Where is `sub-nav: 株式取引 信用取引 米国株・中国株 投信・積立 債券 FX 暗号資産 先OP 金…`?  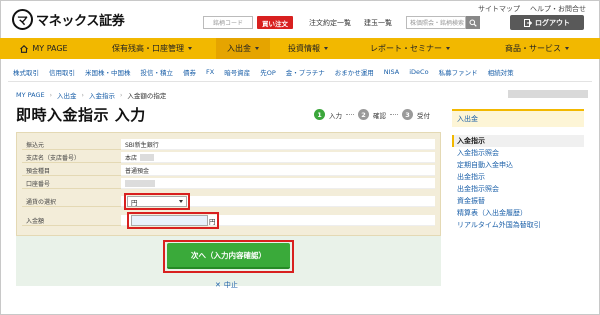 sub-nav: 株式取引 信用取引 米国株・中国株 投信・積立 債券 FX 暗号資産 先OP 金… is located at coordinates (300, 72).